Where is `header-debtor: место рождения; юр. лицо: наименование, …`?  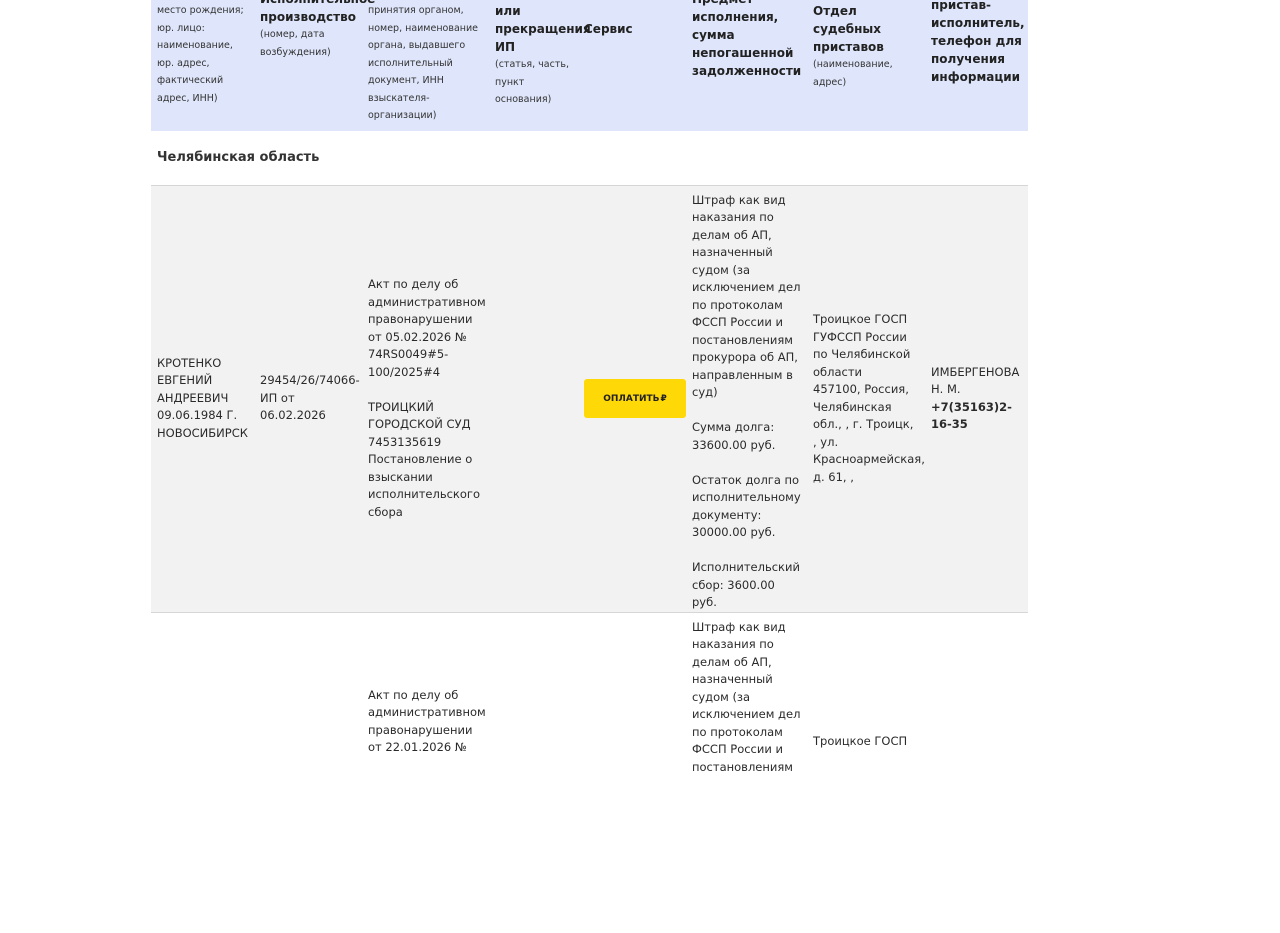 header-debtor: место рождения; юр. лицо: наименование, … is located at coordinates (202, 65).